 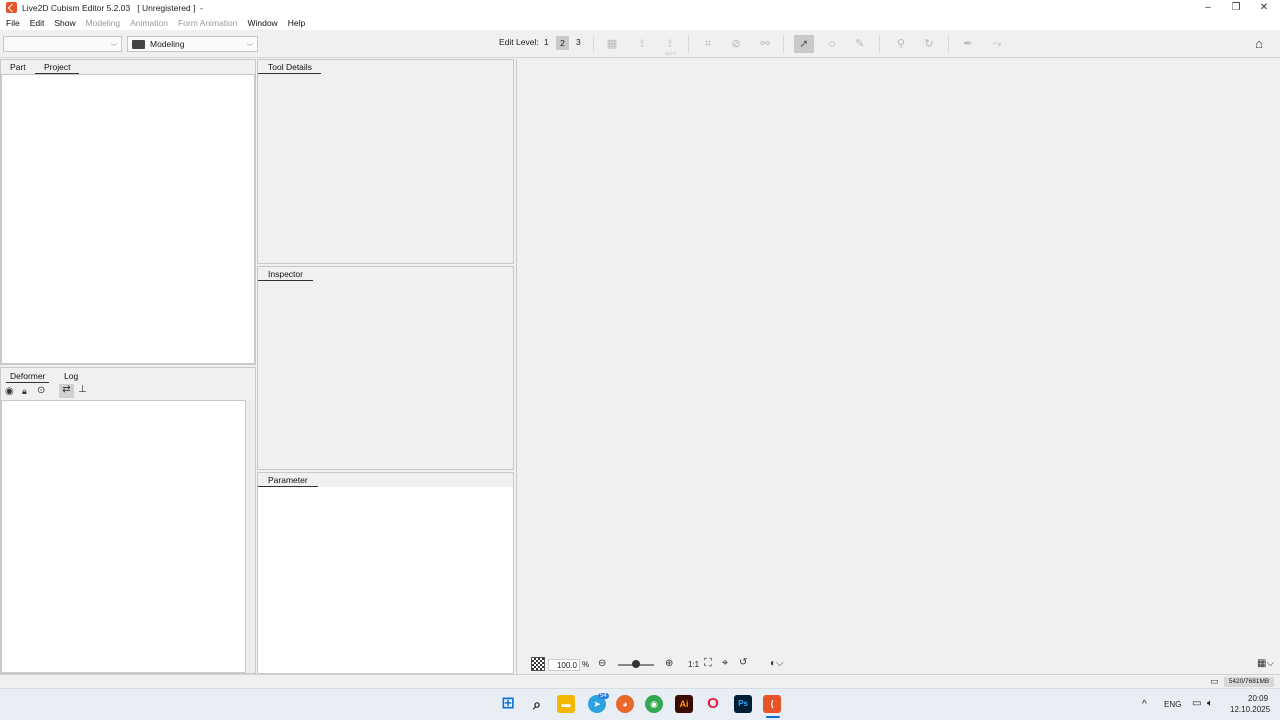 What do you see at coordinates (1144, 704) in the screenshot?
I see `chevron-up-icon: ^` at bounding box center [1144, 704].